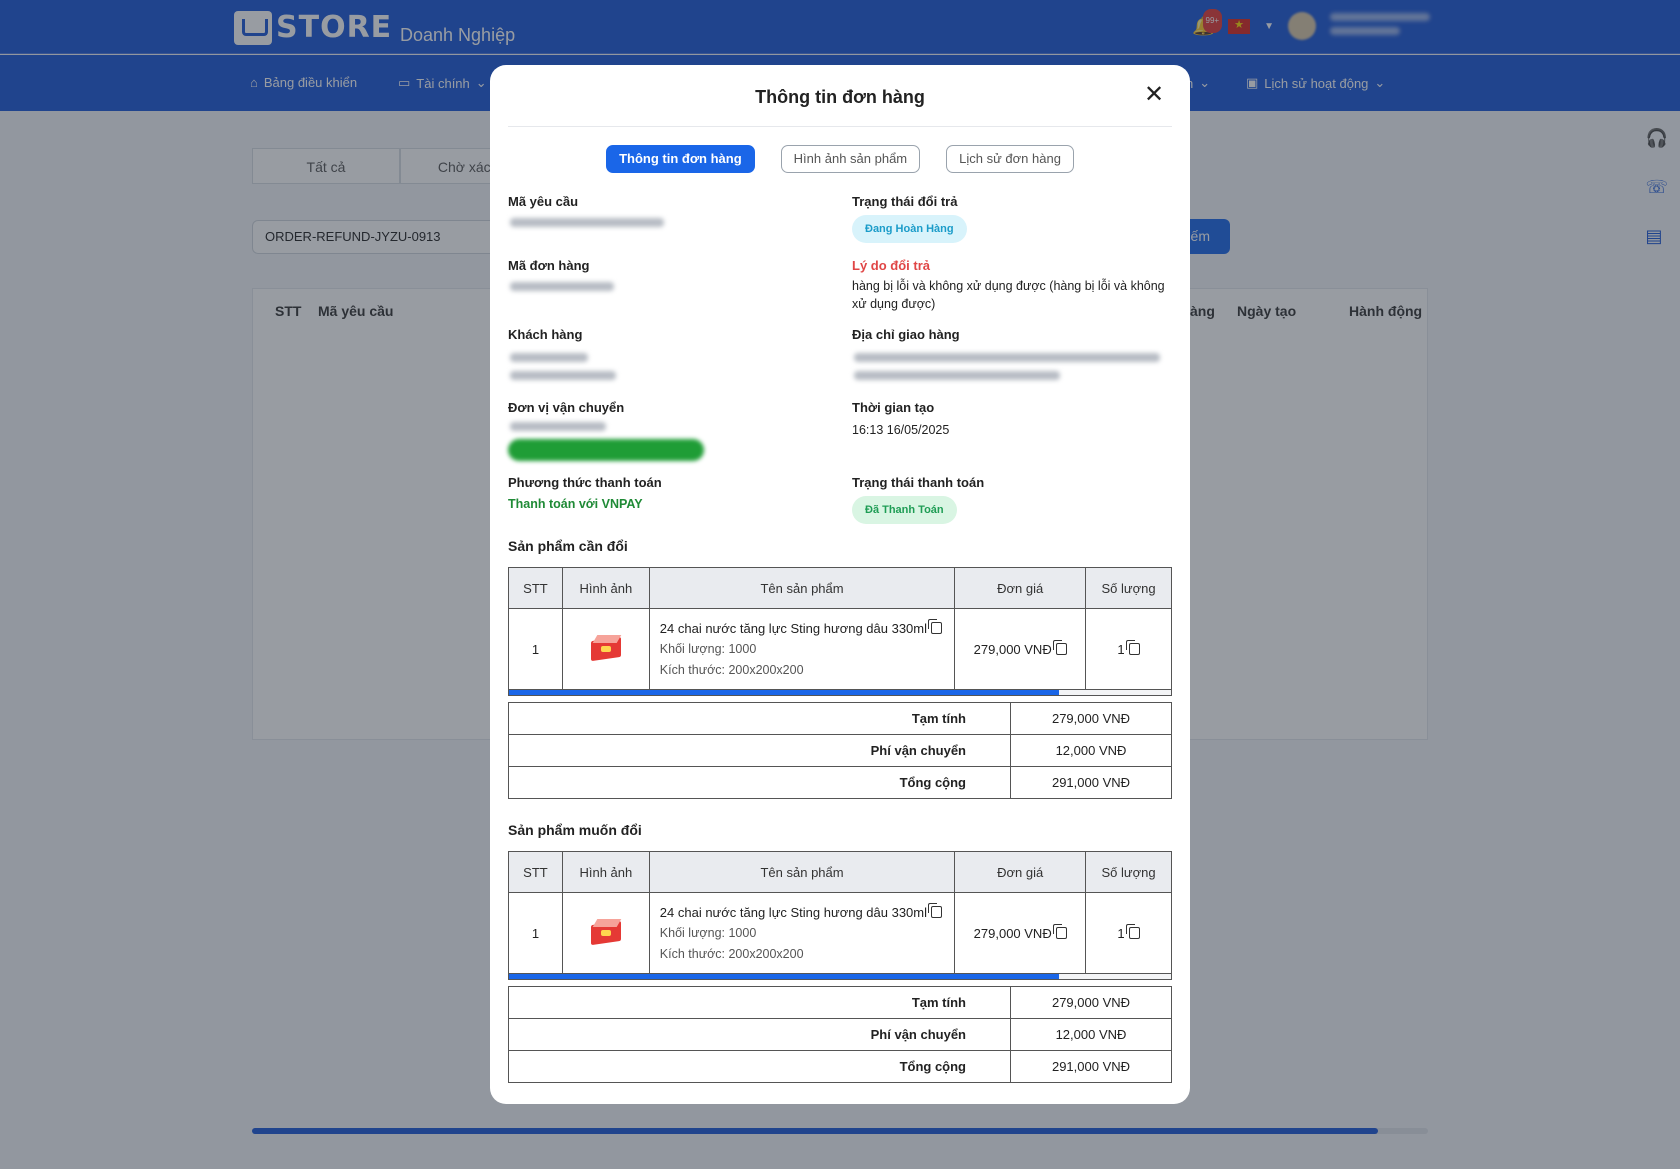 The image size is (1680, 1169). Describe the element at coordinates (566, 407) in the screenshot. I see `shipping-unit-label: Đơn vị vận chuyển` at that location.